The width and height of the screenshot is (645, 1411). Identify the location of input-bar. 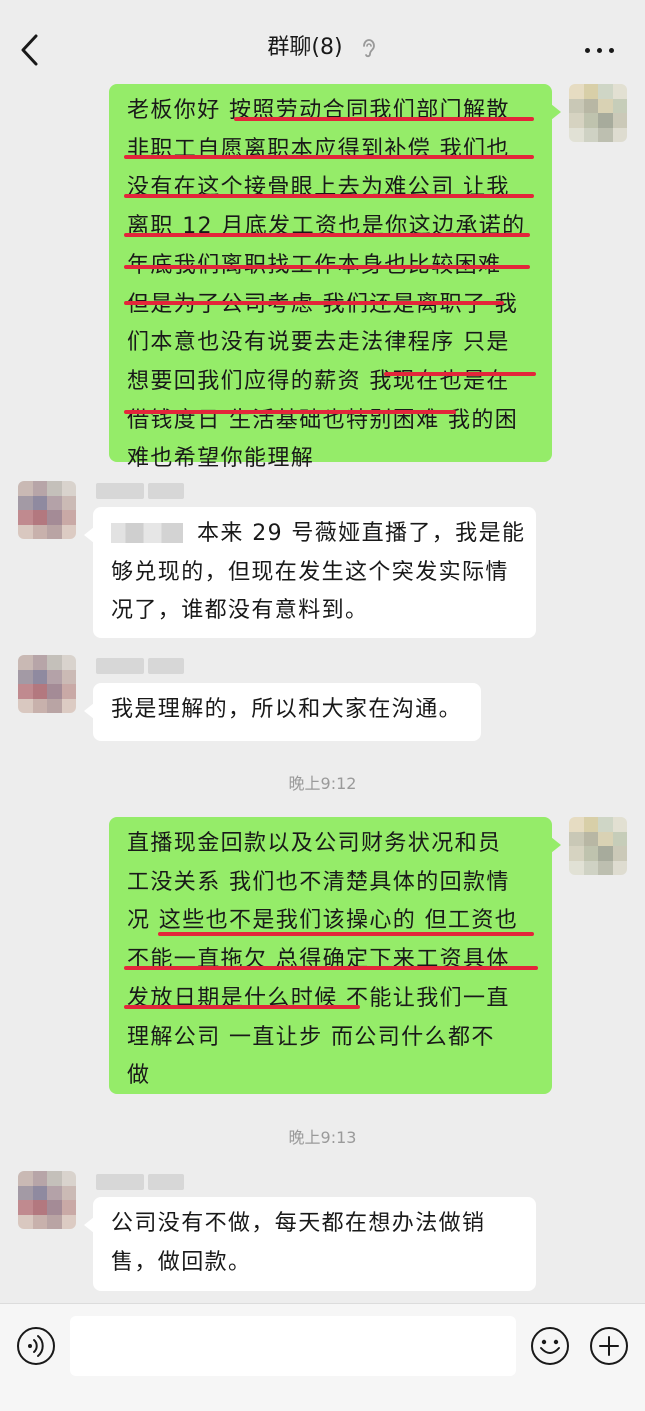
(322, 1346).